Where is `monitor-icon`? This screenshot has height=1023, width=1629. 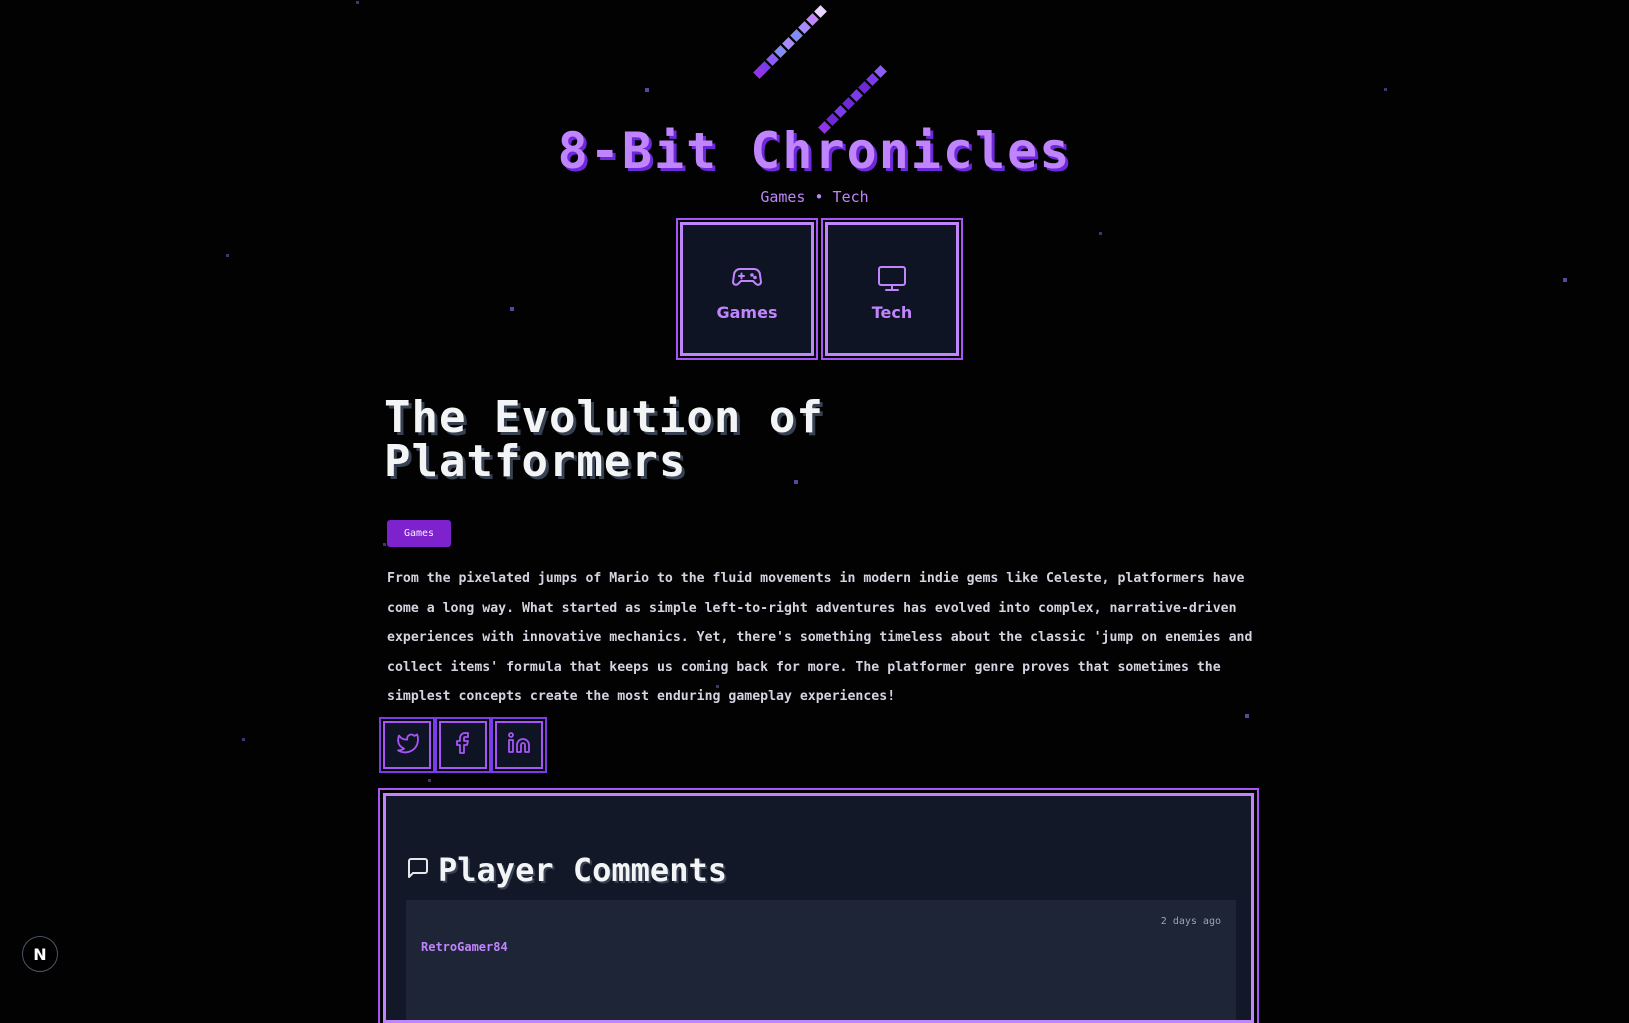
monitor-icon is located at coordinates (892, 281).